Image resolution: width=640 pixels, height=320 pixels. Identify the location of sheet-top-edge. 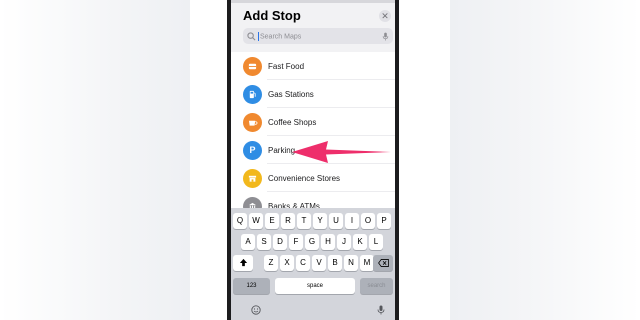
(313, 1).